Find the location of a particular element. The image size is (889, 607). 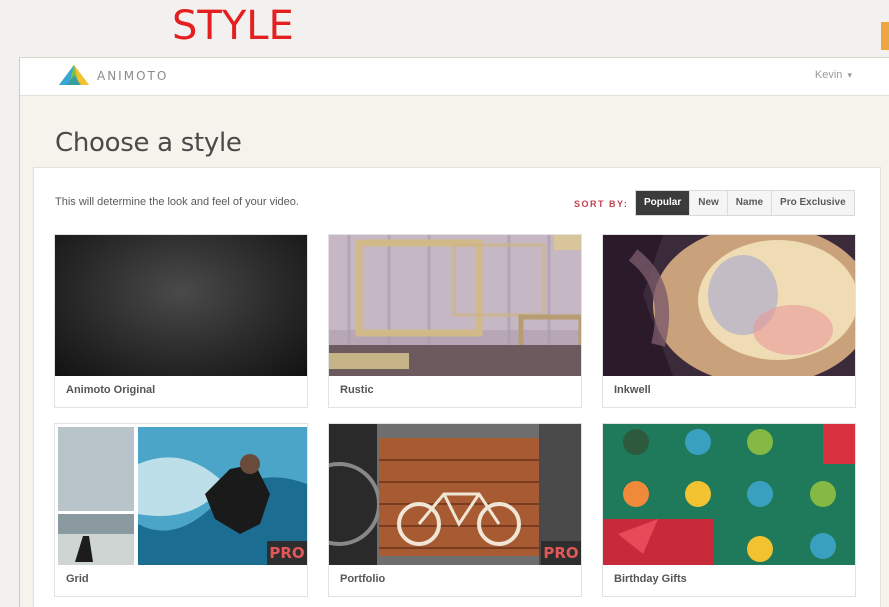

sort-label: SORT BY: is located at coordinates (601, 204).